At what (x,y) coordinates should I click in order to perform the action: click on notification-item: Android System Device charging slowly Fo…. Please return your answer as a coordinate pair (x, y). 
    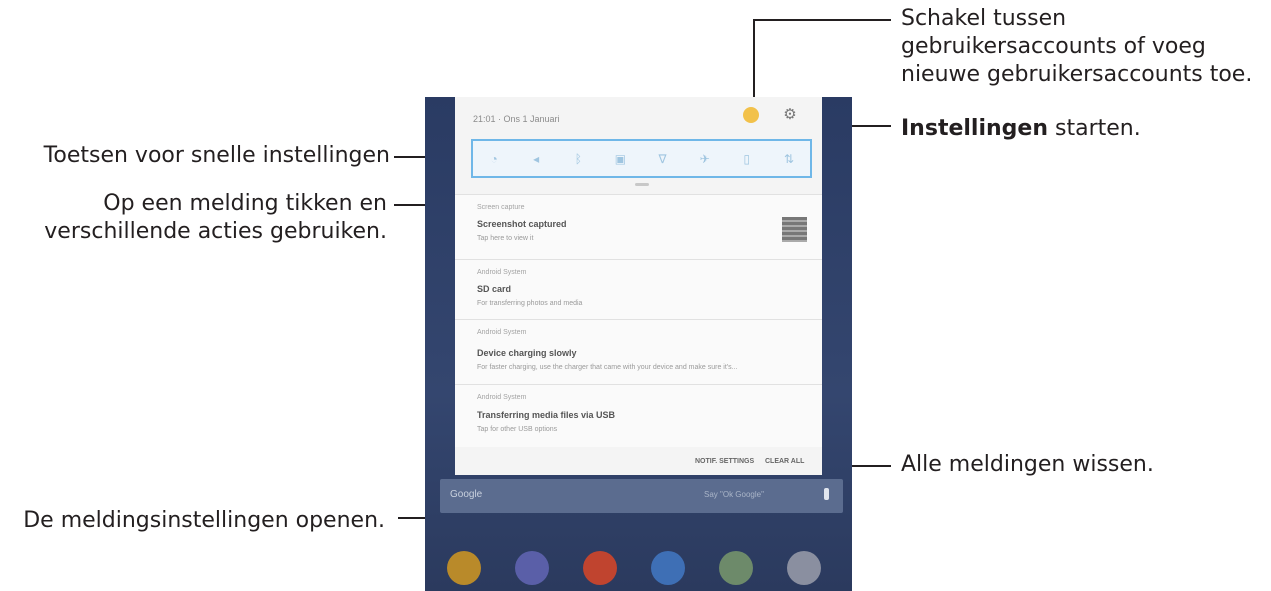
    Looking at the image, I should click on (638, 351).